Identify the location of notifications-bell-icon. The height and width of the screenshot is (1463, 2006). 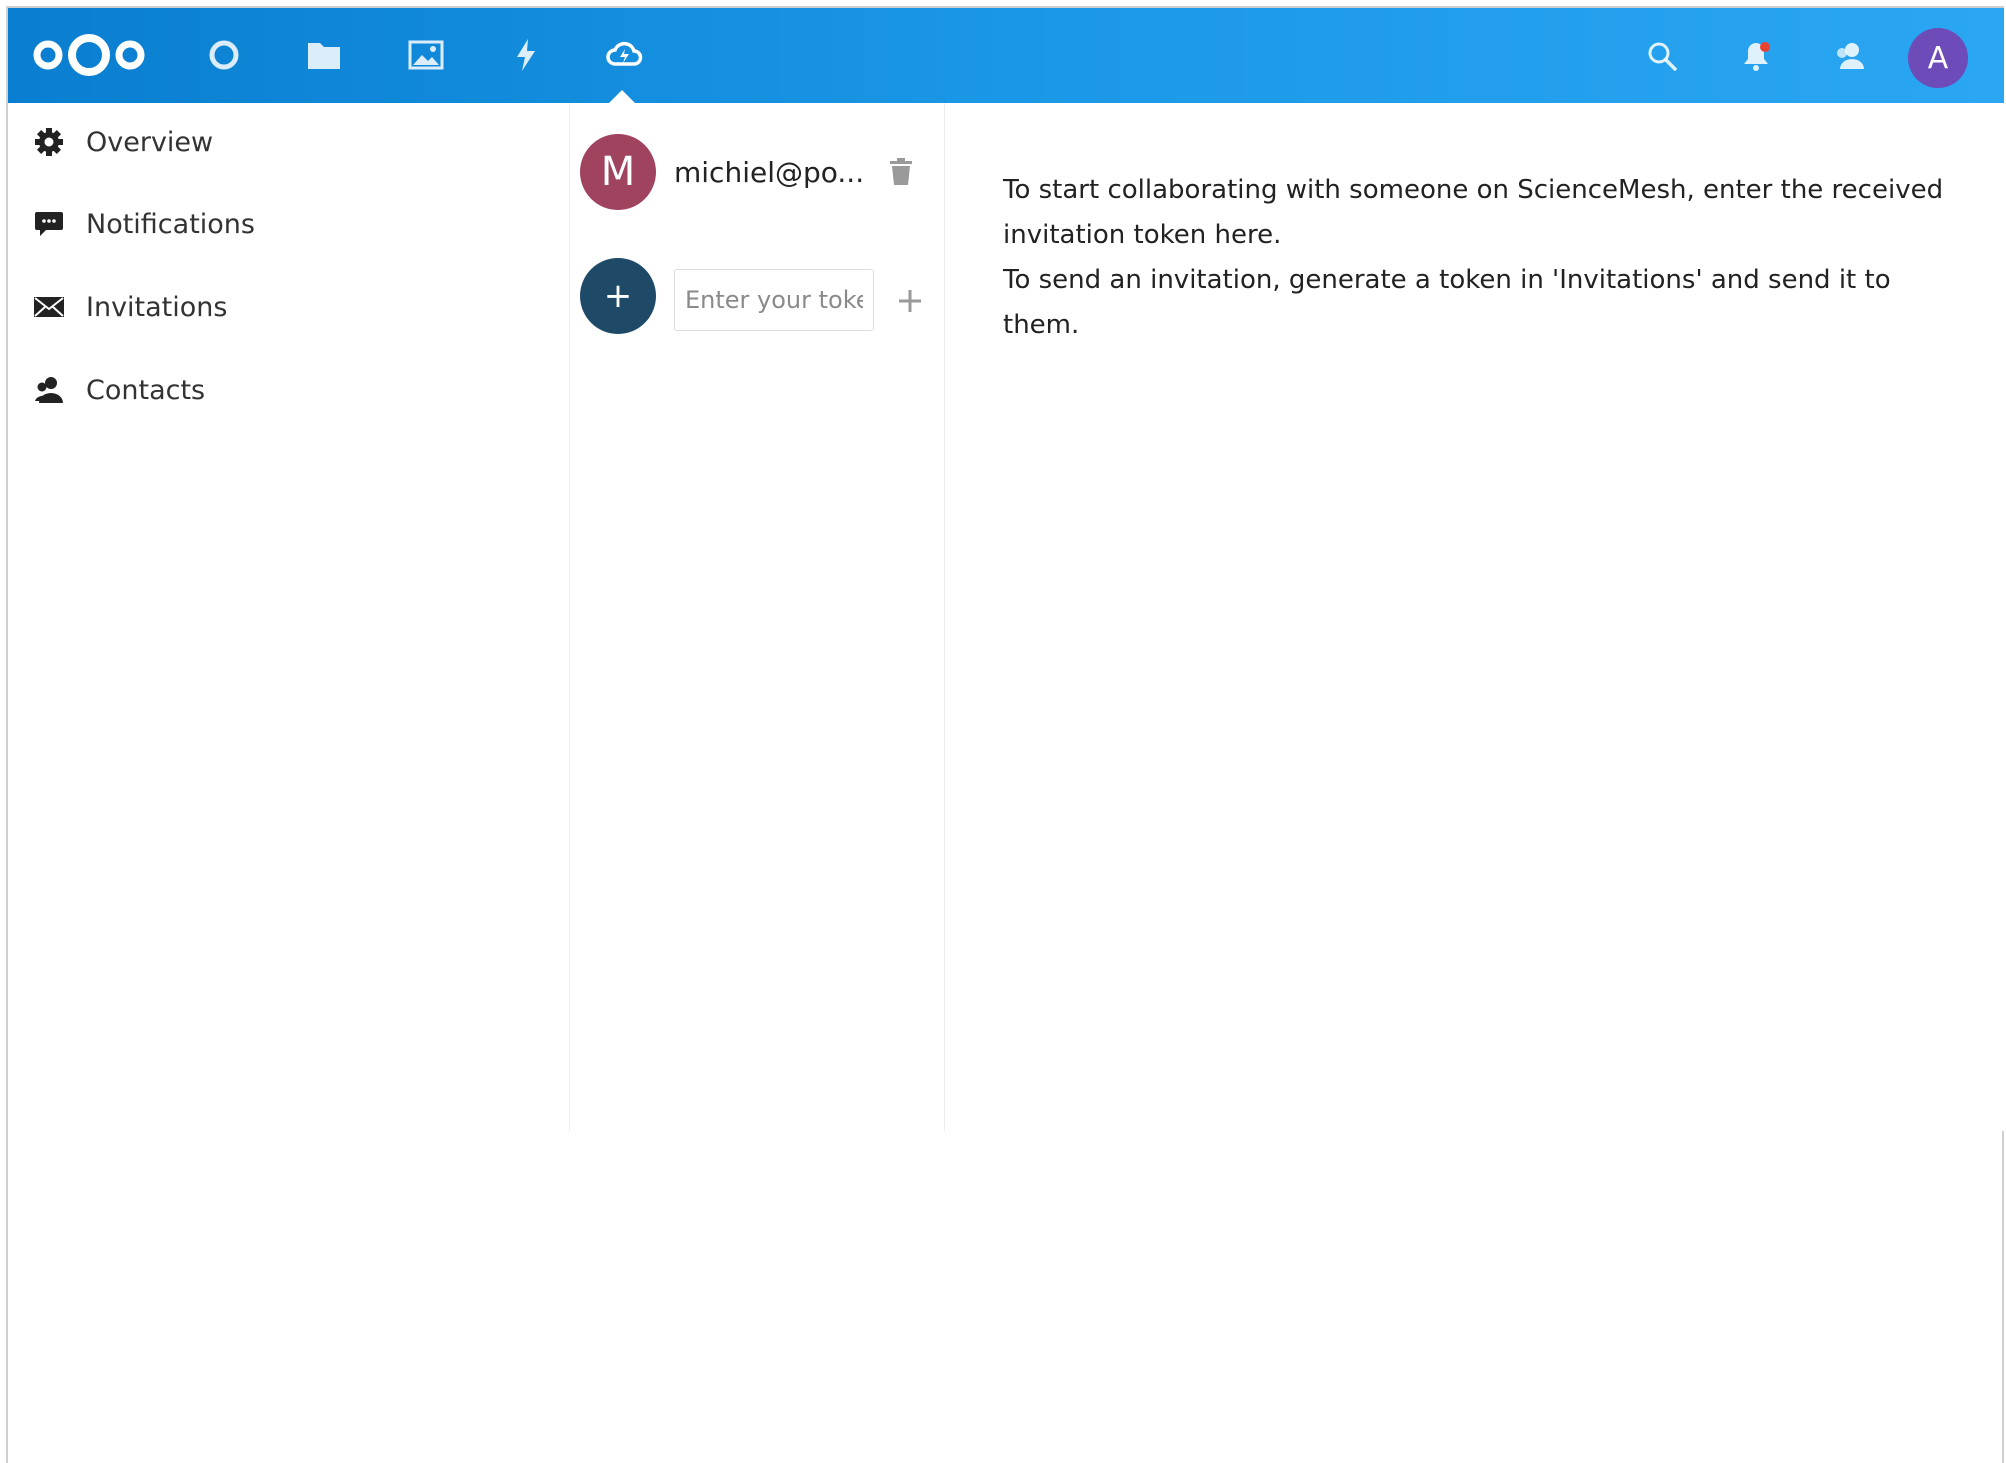
(1756, 56).